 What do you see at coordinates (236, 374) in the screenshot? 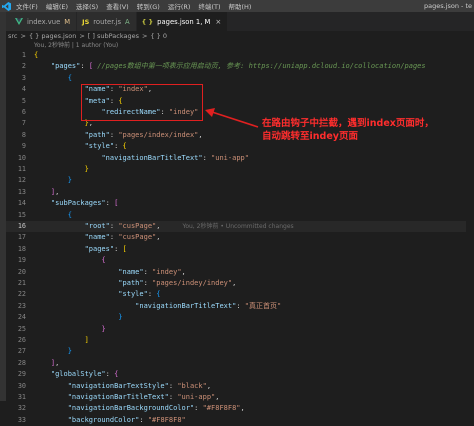
I see `code-line: 29 "globalStyle": {` at bounding box center [236, 374].